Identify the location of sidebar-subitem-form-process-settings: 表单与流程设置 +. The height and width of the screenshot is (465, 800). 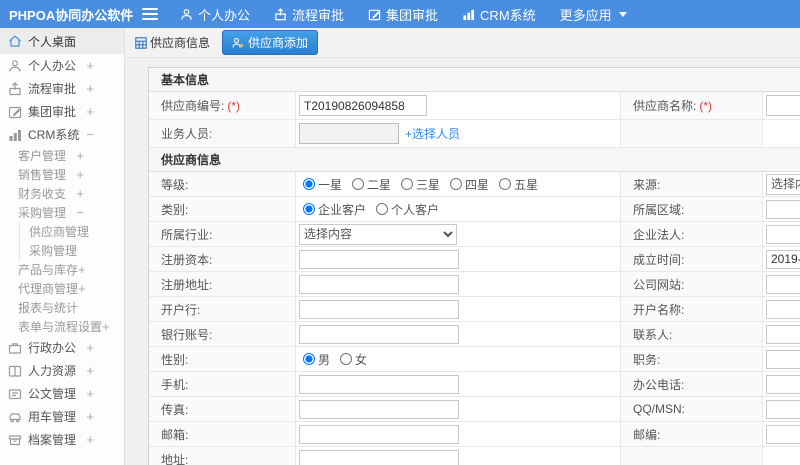
(62, 326).